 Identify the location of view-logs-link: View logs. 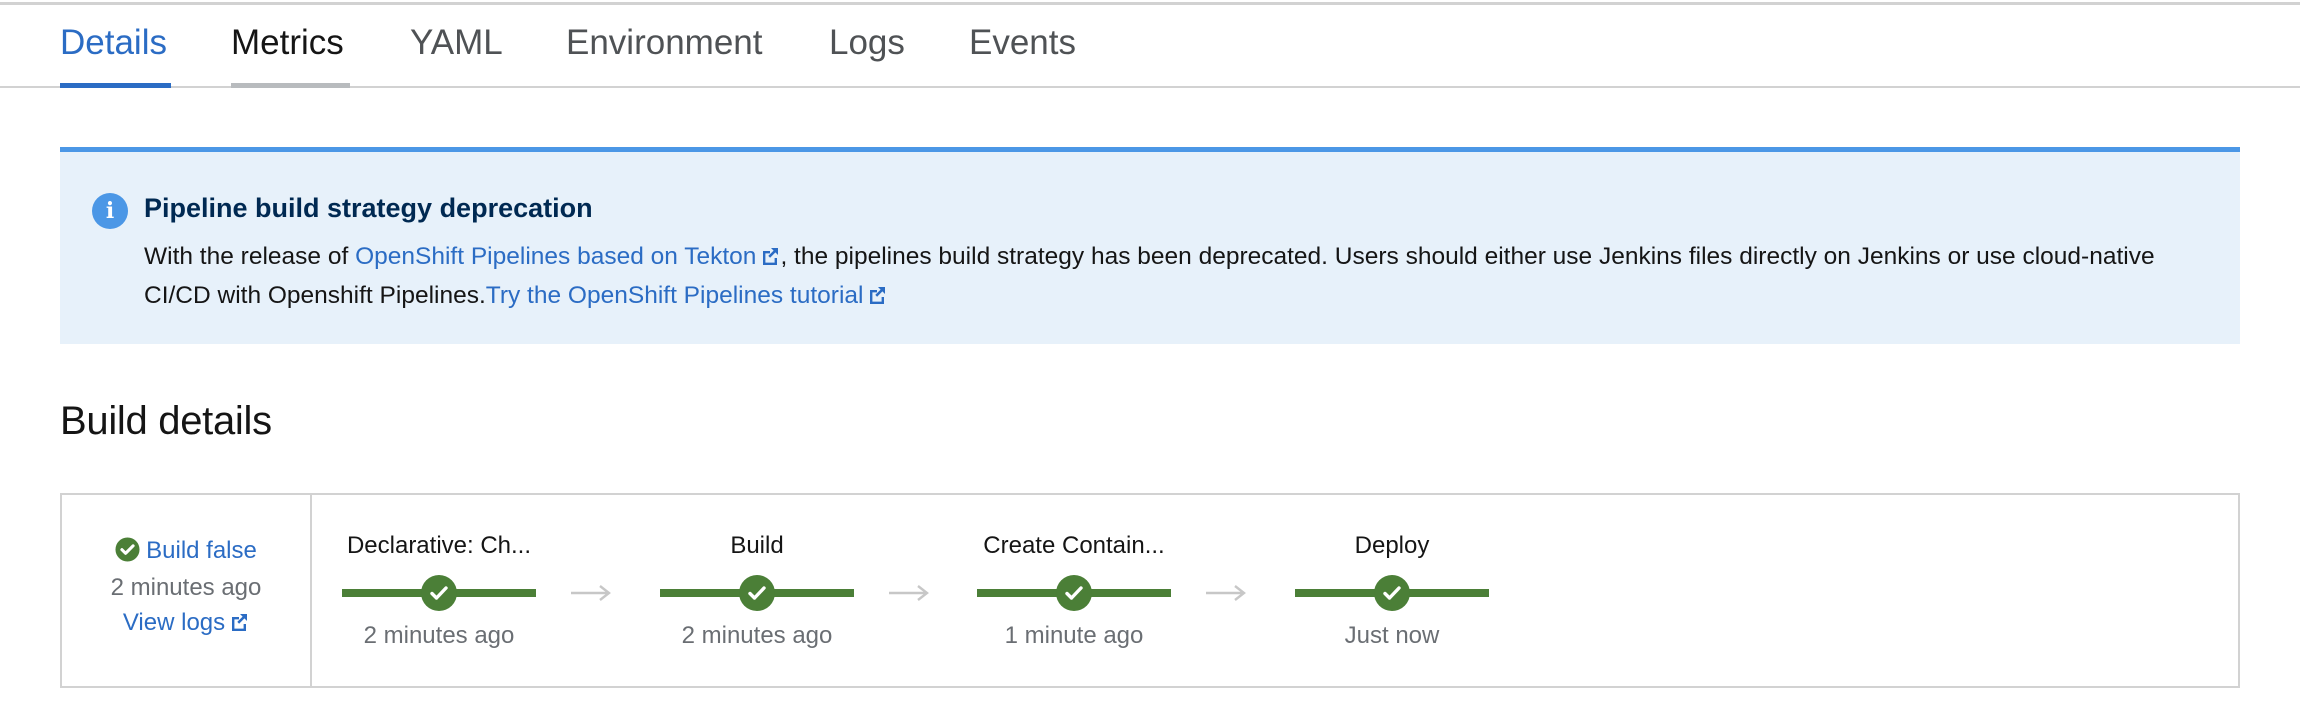
(186, 622).